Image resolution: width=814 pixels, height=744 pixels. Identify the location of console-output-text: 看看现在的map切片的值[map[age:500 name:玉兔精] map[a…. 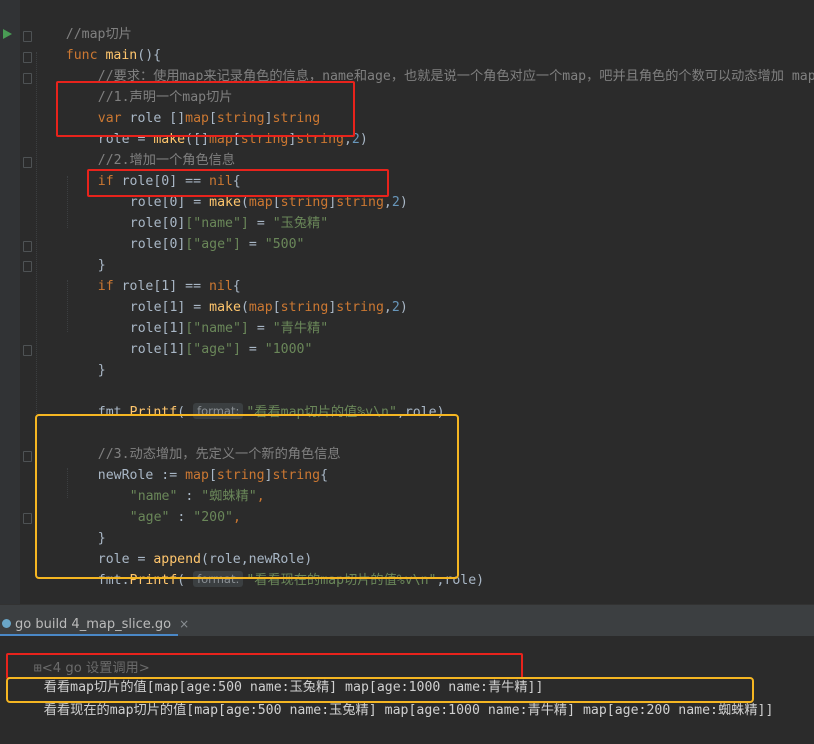
(408, 710).